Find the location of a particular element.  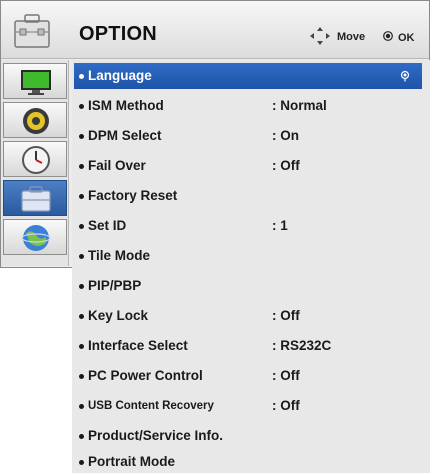

ok-hint-label: OK is located at coordinates (406, 38).